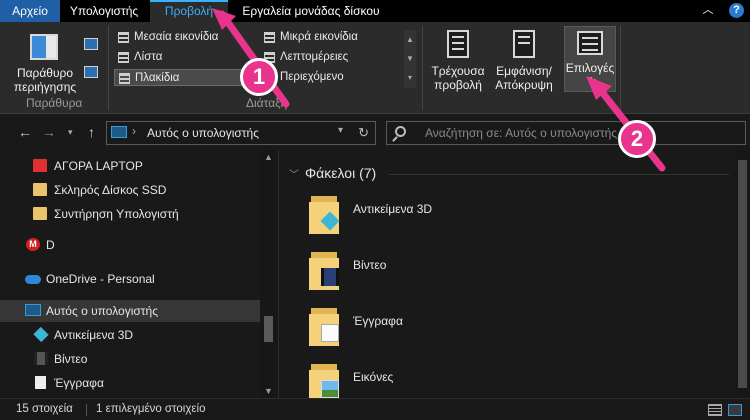  I want to click on nav-item: ΑΓΟΡΑ LAPTOP, so click(129, 166).